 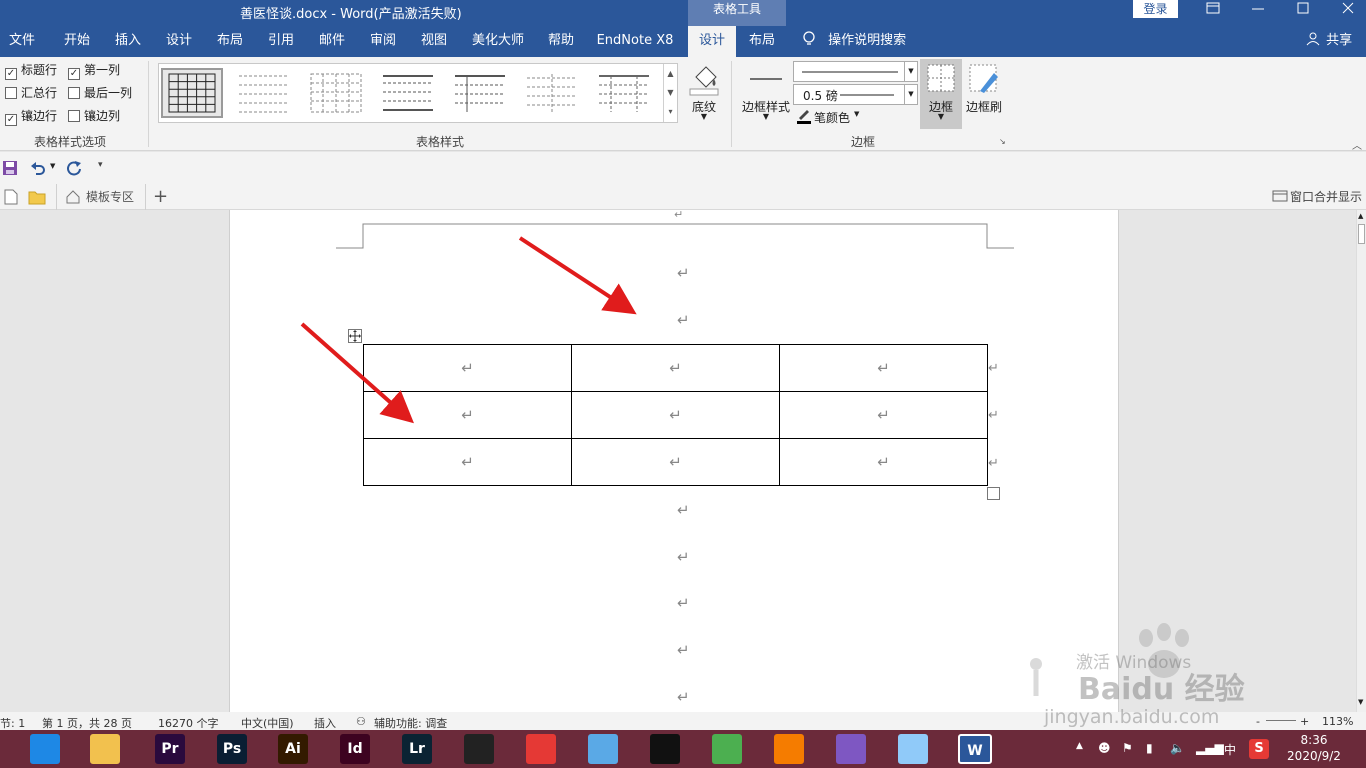 What do you see at coordinates (281, 41) in the screenshot?
I see `tab-references: 引用` at bounding box center [281, 41].